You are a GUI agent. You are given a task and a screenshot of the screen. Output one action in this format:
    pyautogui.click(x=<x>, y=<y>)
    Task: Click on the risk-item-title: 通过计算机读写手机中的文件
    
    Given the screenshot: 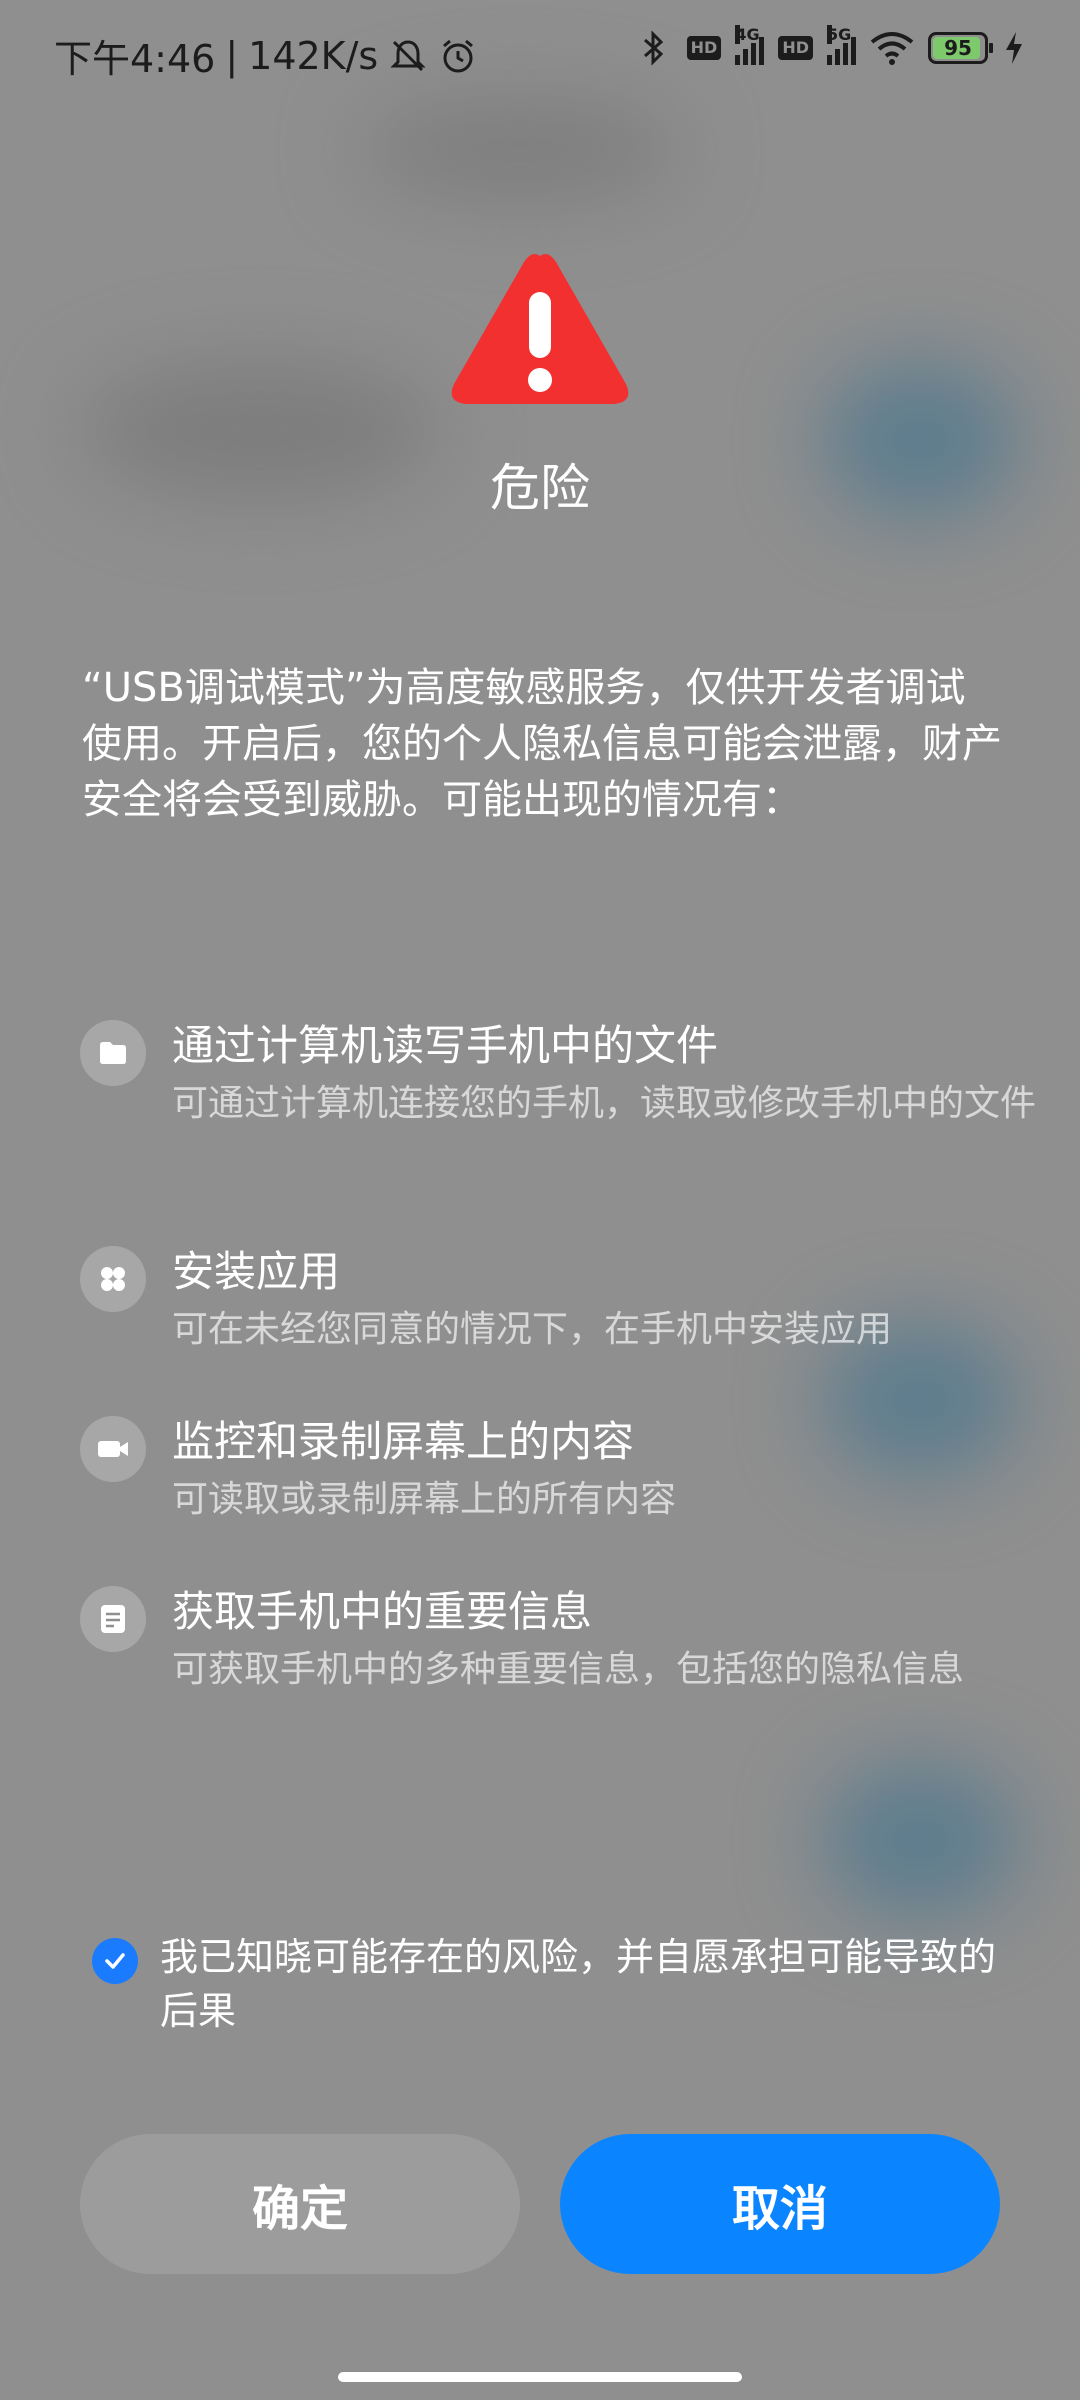 What is the action you would take?
    pyautogui.click(x=445, y=1045)
    